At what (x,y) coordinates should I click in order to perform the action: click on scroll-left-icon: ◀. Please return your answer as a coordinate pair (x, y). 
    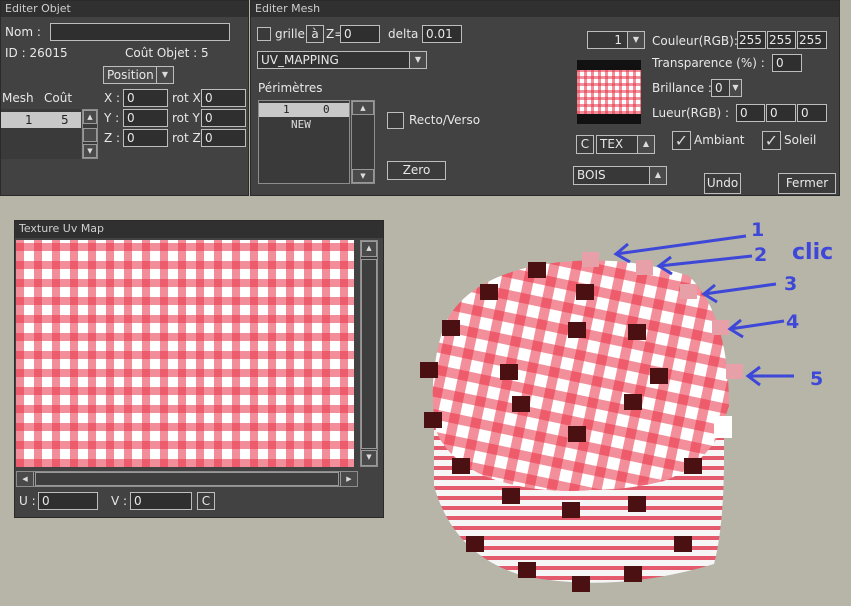
    Looking at the image, I should click on (25, 479).